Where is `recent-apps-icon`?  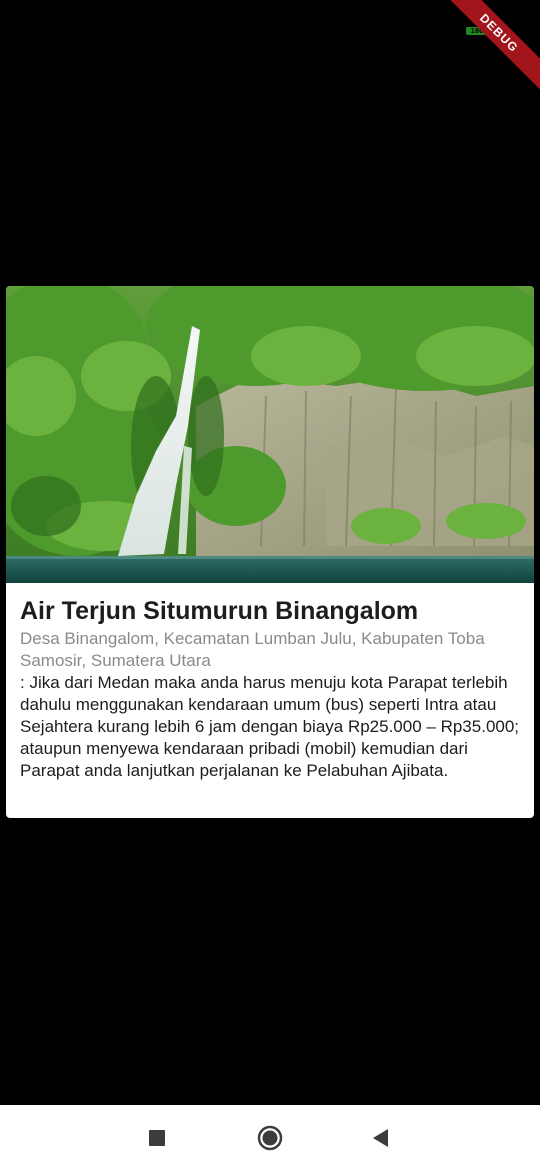 recent-apps-icon is located at coordinates (157, 1138).